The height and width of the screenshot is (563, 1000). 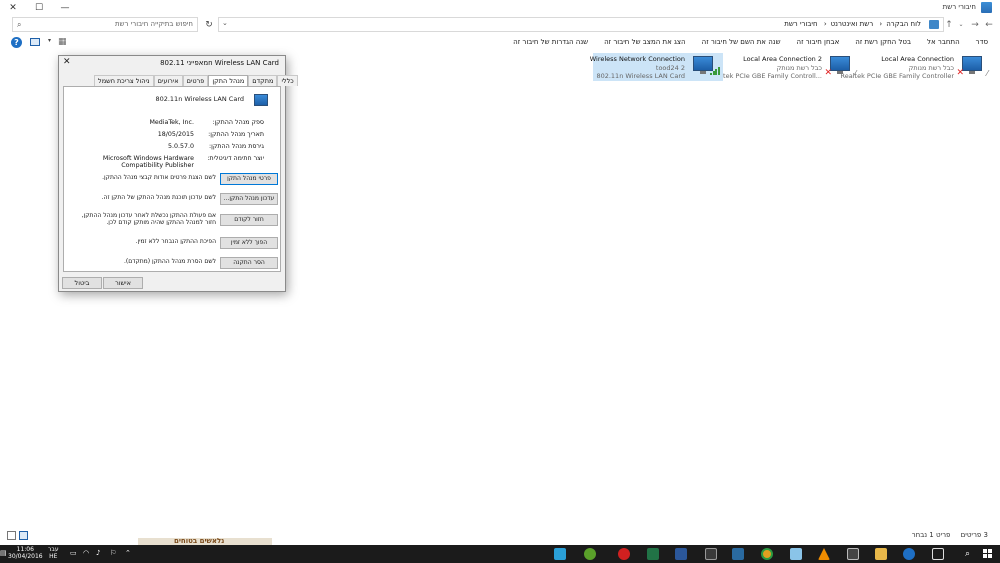 What do you see at coordinates (249, 220) in the screenshot?
I see `roll-back-button: חזור לקודם` at bounding box center [249, 220].